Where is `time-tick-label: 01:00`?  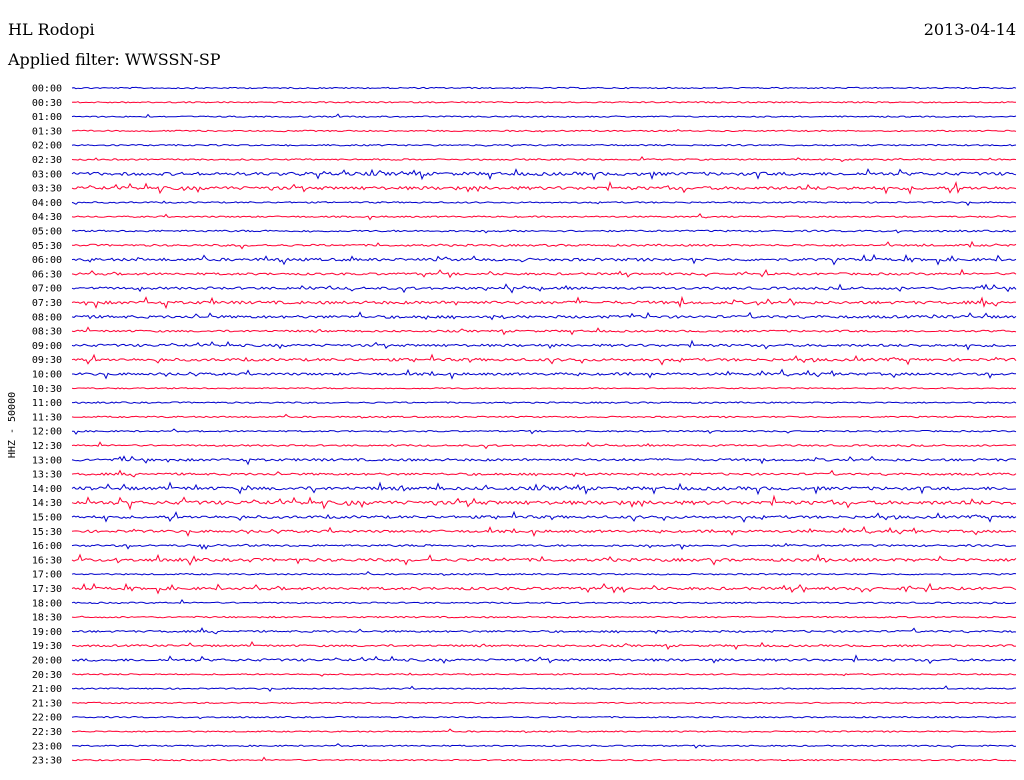 time-tick-label: 01:00 is located at coordinates (47, 117).